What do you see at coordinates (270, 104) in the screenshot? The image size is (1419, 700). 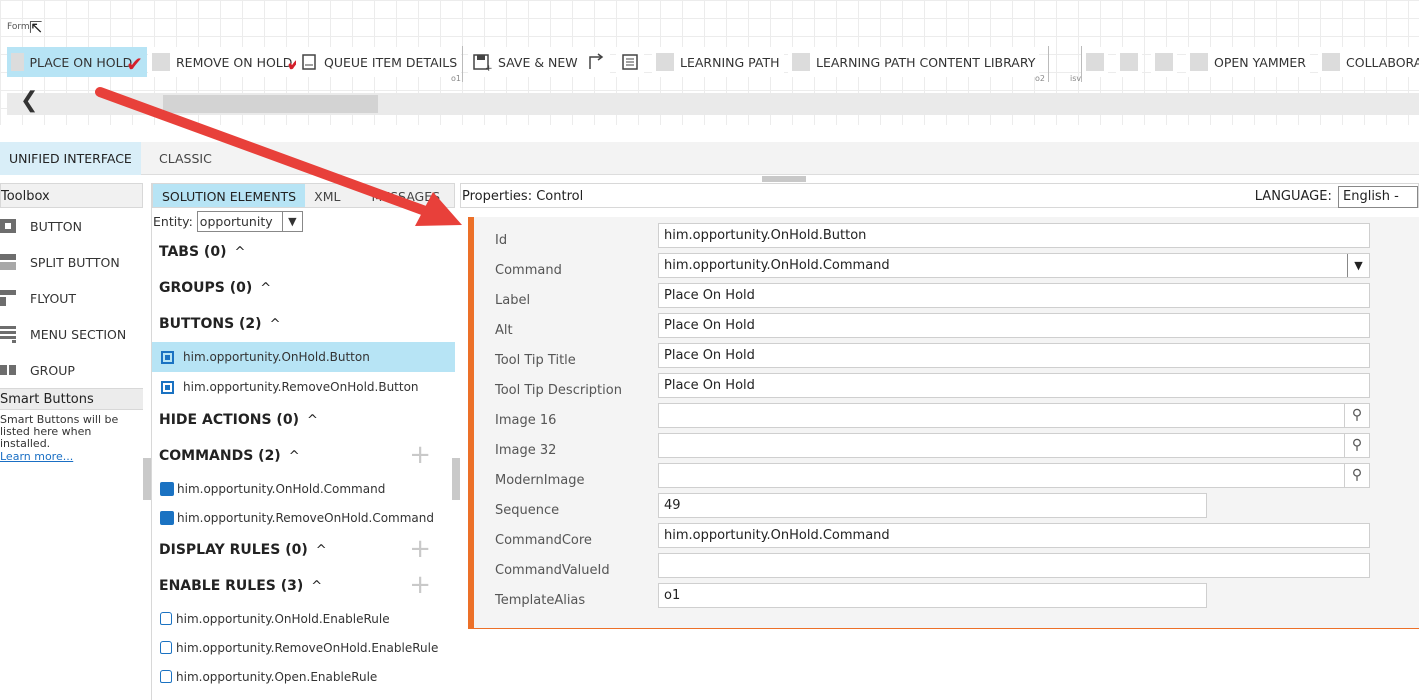 I see `ribbon-scrollbar-thumb` at bounding box center [270, 104].